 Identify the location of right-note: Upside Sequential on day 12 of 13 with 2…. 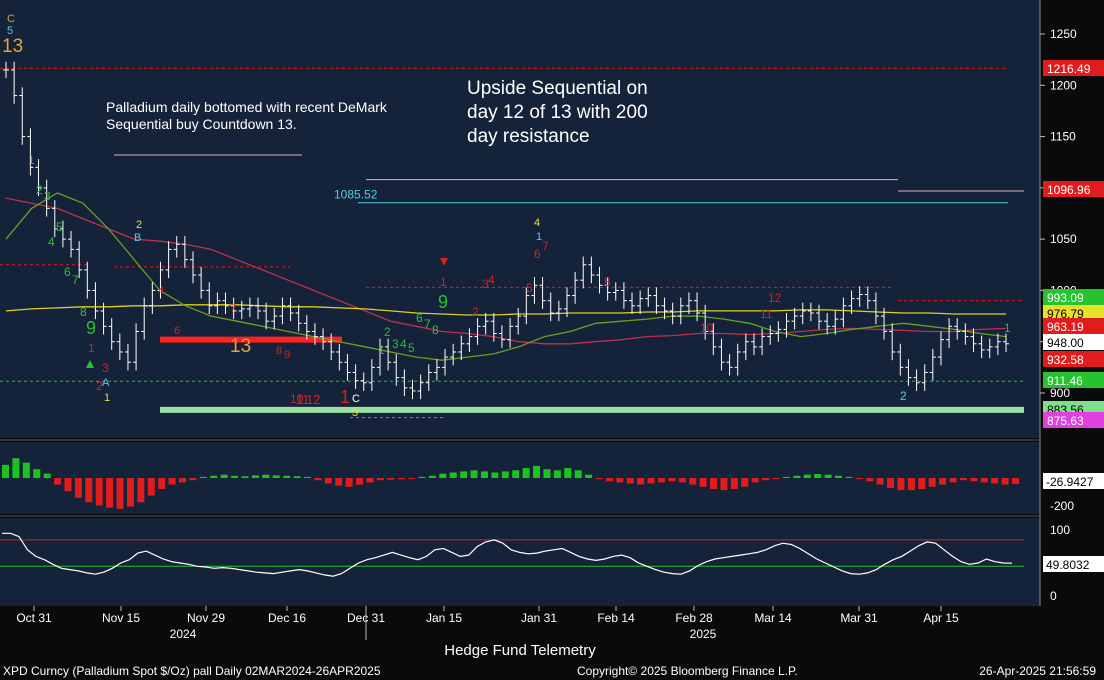
(557, 112).